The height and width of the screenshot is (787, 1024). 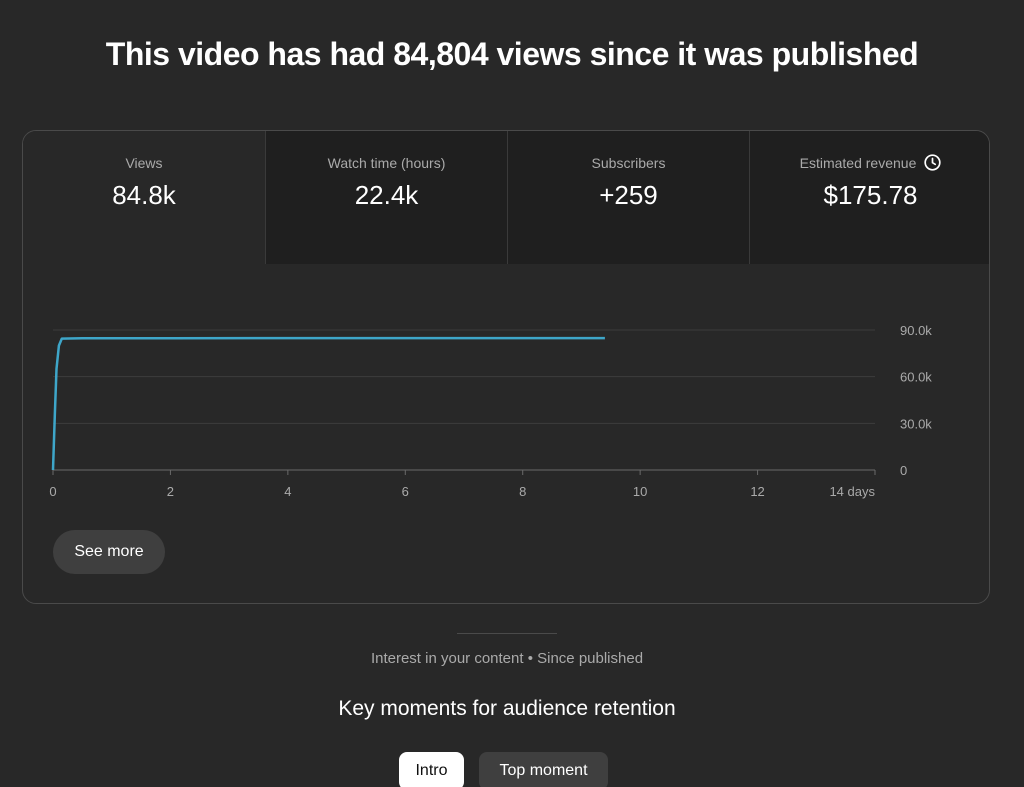 I want to click on x-tick-label: 8, so click(x=522, y=491).